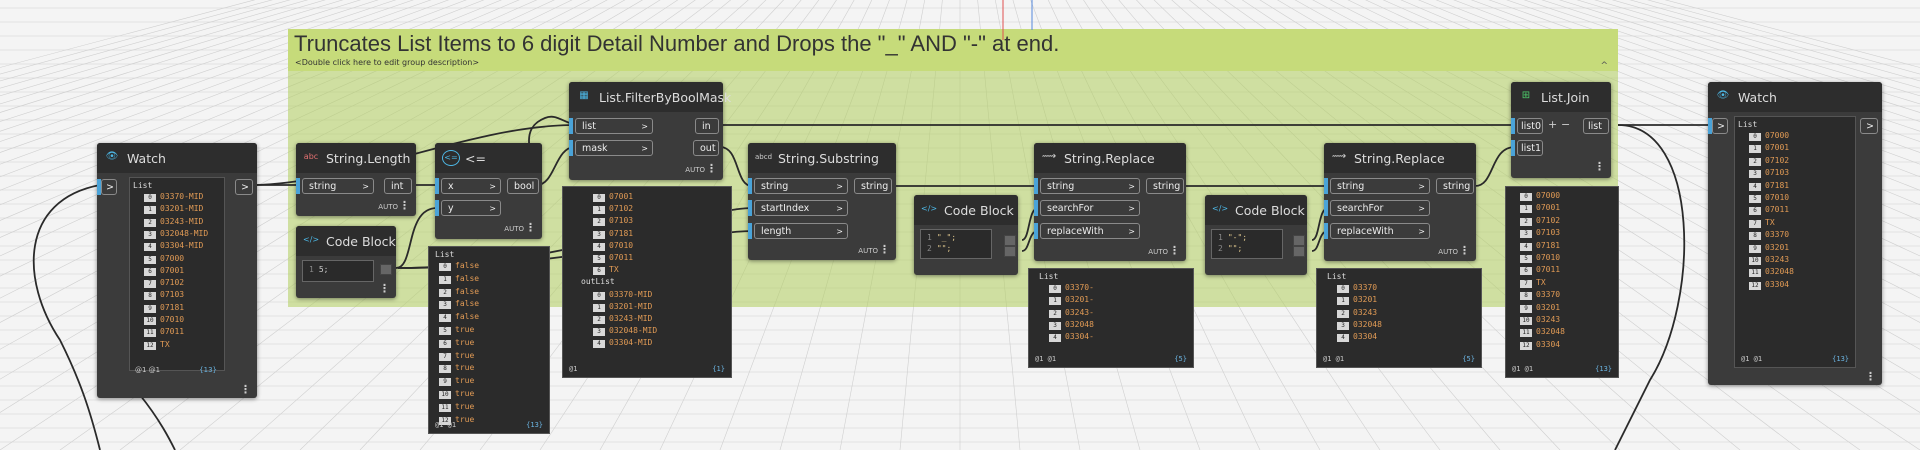  Describe the element at coordinates (650, 97) in the screenshot. I see `node-header: ▦ List.FilterByBoolMask` at that location.